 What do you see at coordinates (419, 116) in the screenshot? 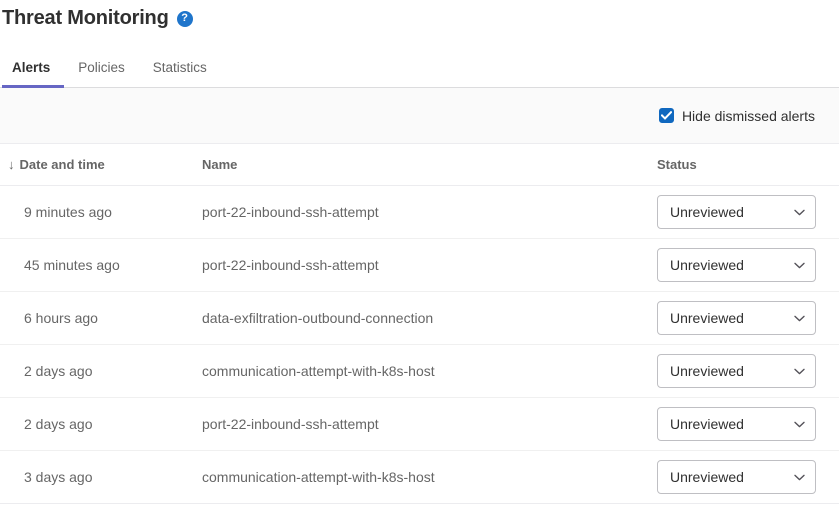
I see `filter-toolbar: Hide dismissed alerts` at bounding box center [419, 116].